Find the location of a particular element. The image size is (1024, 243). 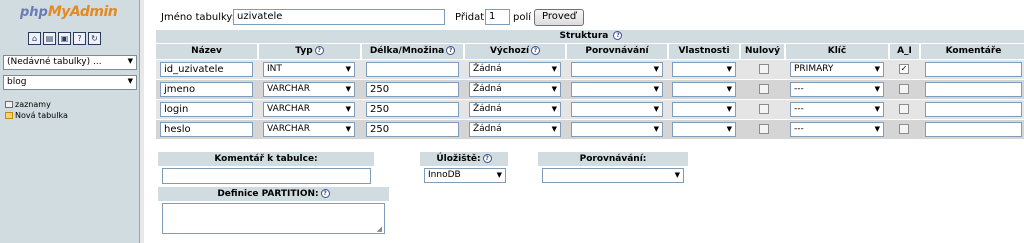

table-row: jmeno VARCHAR ▼ 250 Žádná ▼ ▼ ▼ --- ▼ is located at coordinates (590, 89).